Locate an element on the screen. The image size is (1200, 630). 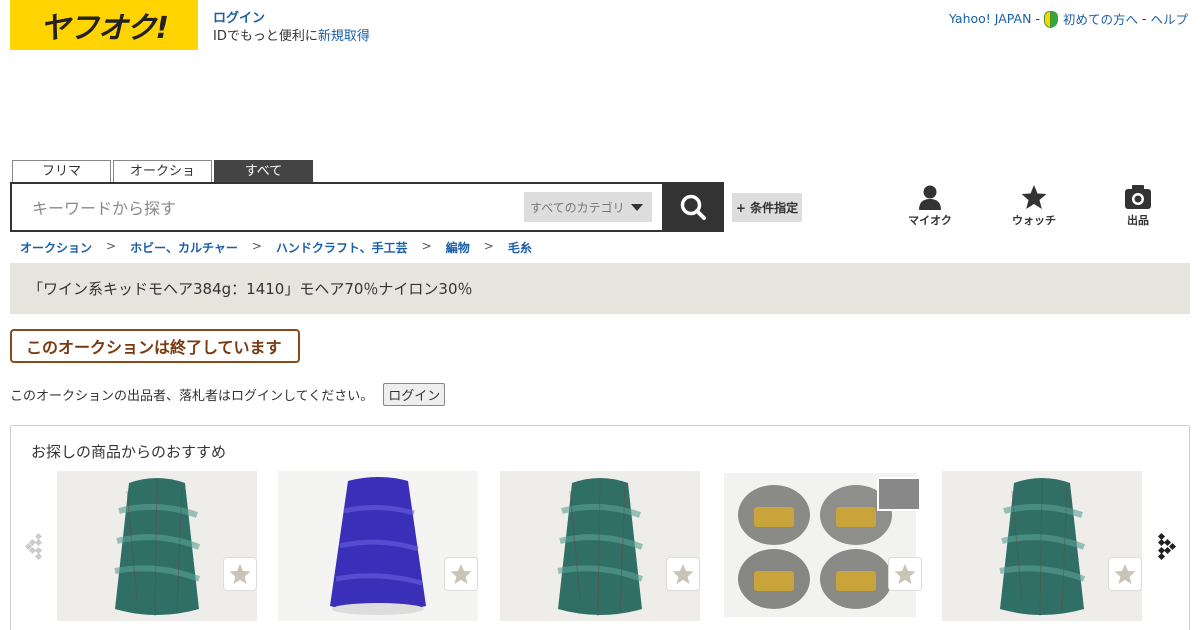
signup-link: 新規取得 is located at coordinates (344, 36).